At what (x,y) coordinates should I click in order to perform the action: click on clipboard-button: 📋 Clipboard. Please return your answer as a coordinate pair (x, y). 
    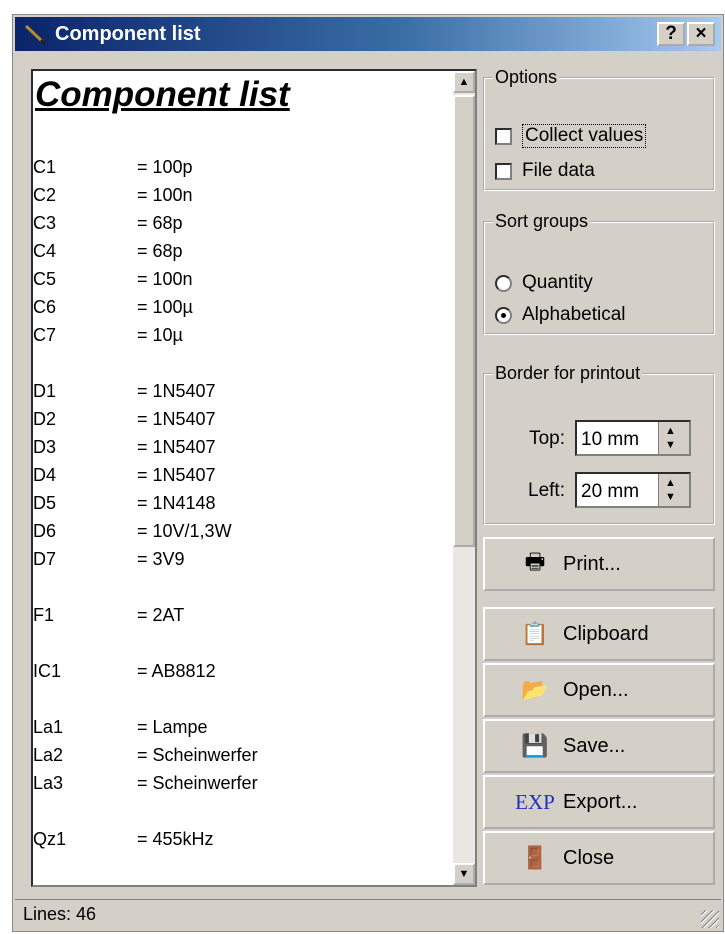
    Looking at the image, I should click on (599, 634).